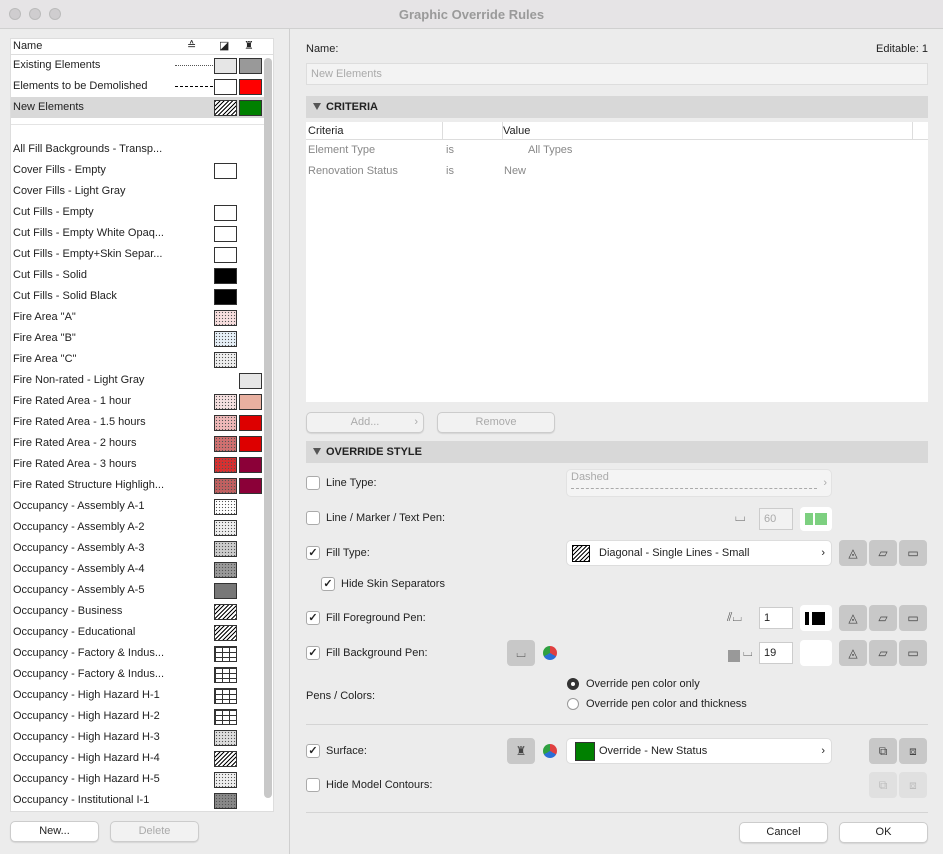 This screenshot has width=943, height=854. I want to click on ok-button: OK, so click(883, 832).